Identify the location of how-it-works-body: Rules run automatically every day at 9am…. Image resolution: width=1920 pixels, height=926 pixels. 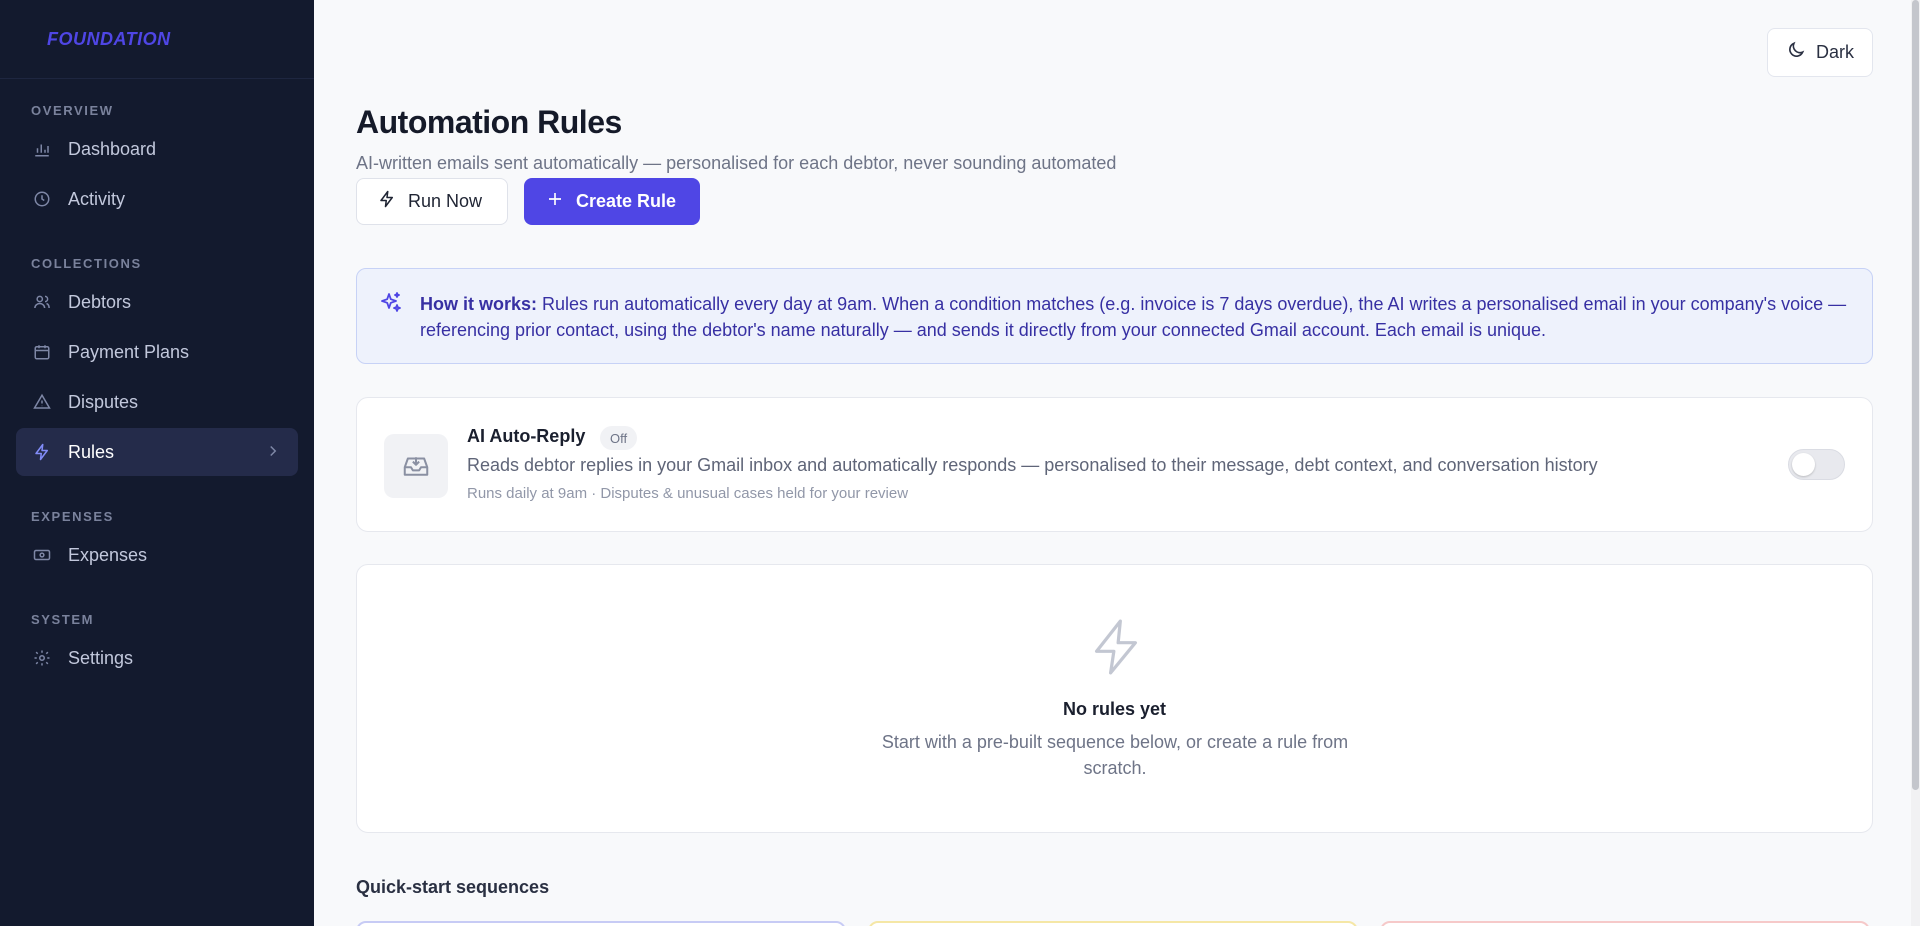
(1133, 317).